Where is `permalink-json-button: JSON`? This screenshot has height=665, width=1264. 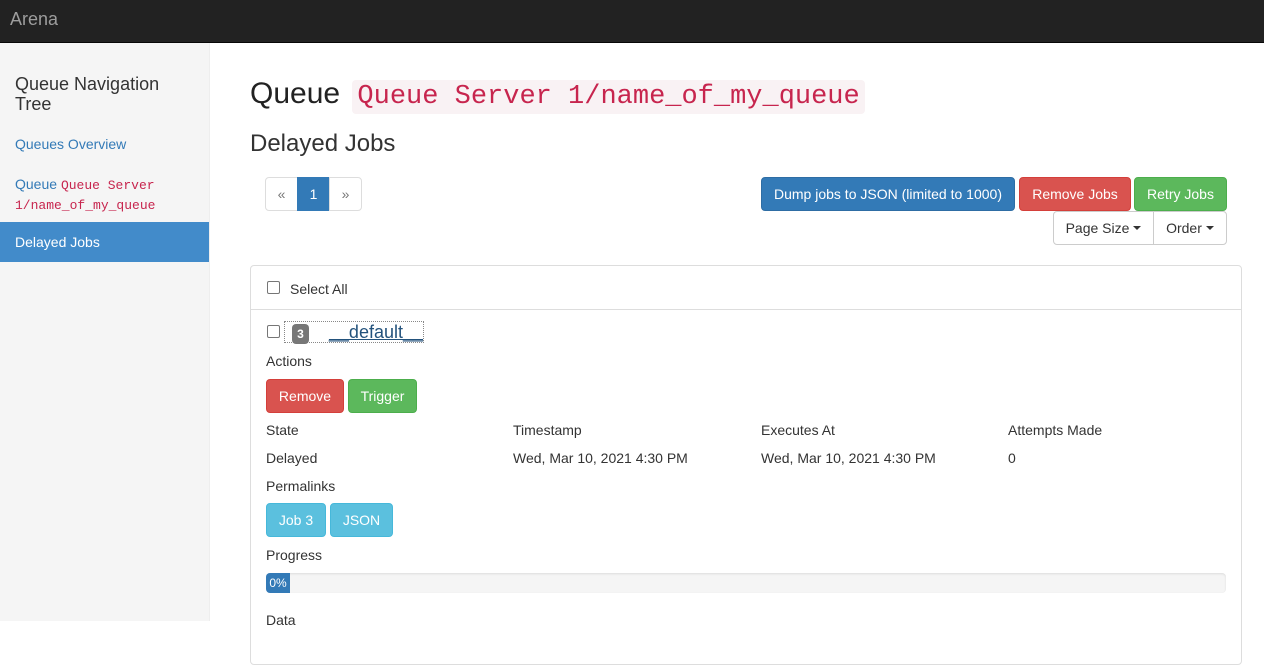 permalink-json-button: JSON is located at coordinates (361, 520).